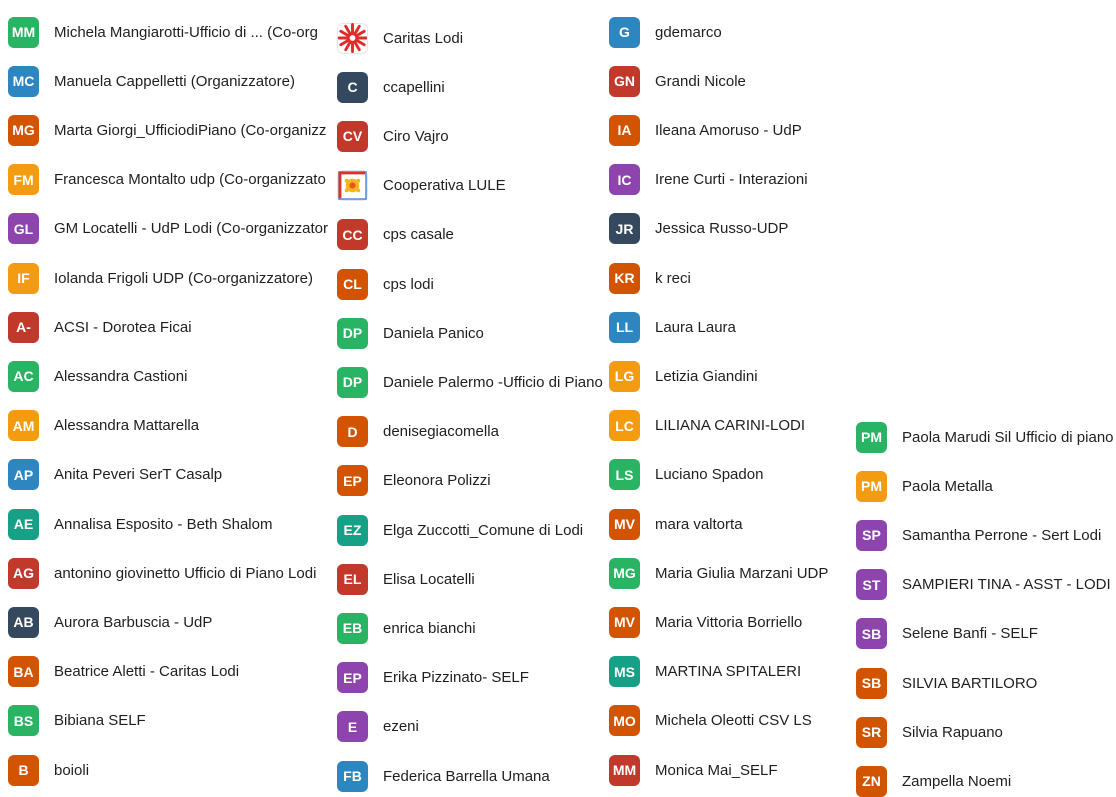 This screenshot has width=1116, height=797. I want to click on participant-name: Manuela Cappelletti (Organizzatore), so click(174, 81).